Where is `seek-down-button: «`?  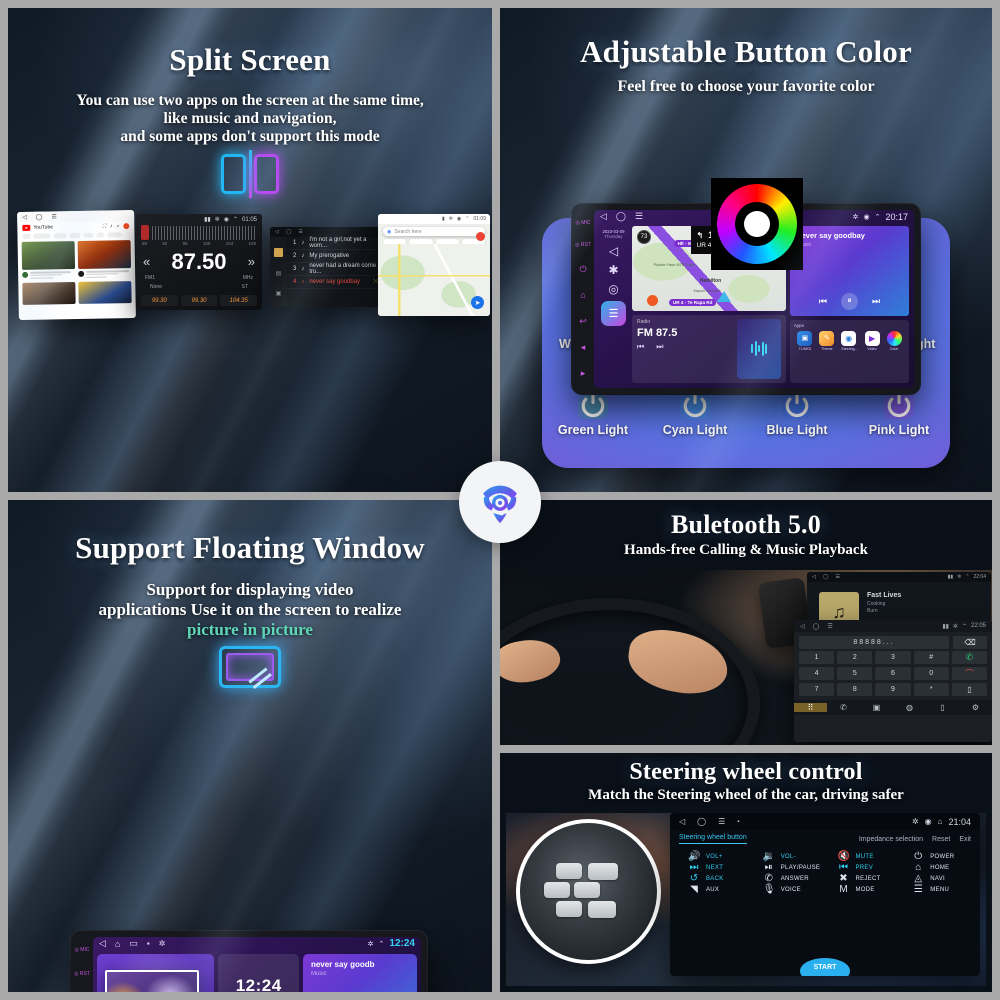
seek-down-button: « is located at coordinates (146, 261).